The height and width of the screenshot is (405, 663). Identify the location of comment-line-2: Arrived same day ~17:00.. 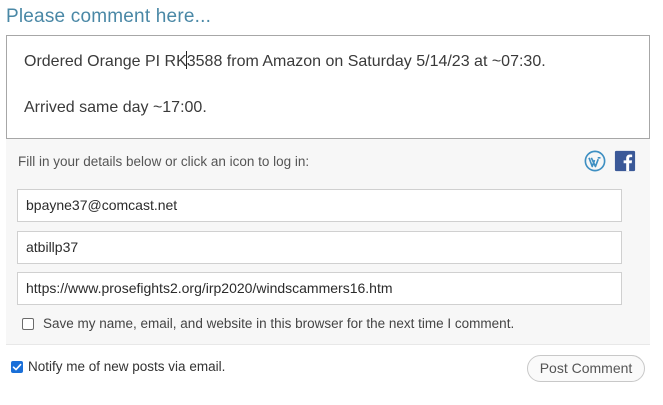
(115, 107).